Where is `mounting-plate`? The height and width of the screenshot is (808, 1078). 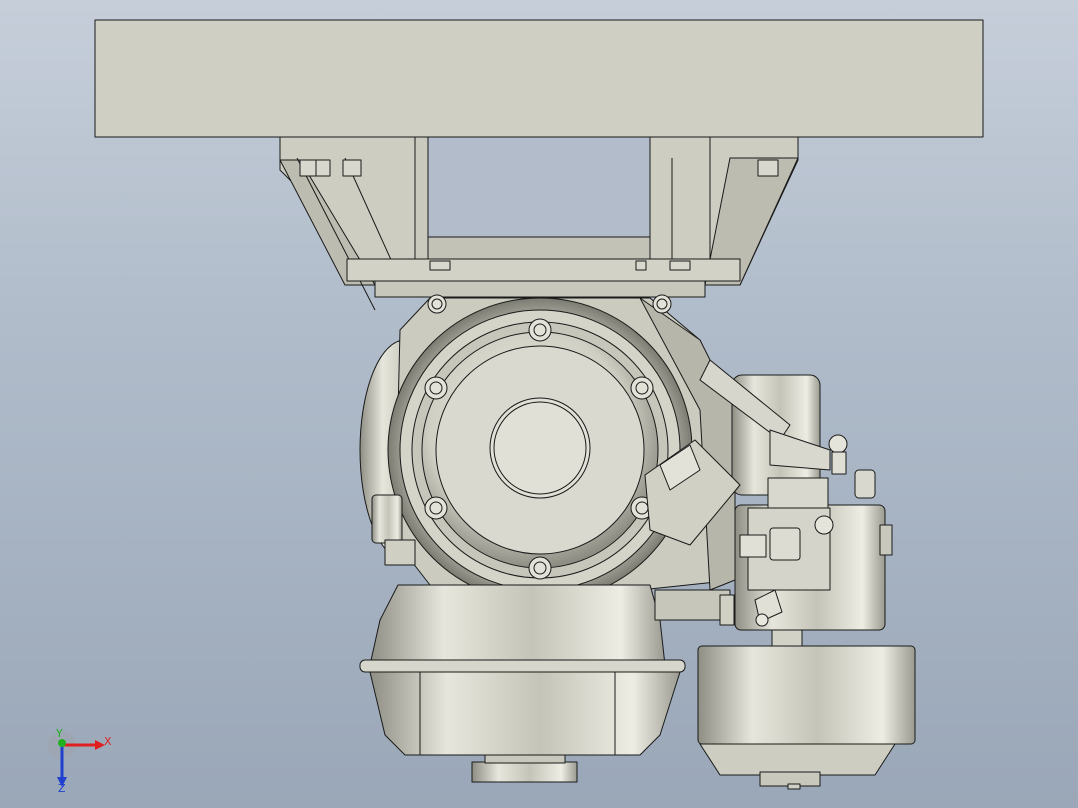 mounting-plate is located at coordinates (539, 78).